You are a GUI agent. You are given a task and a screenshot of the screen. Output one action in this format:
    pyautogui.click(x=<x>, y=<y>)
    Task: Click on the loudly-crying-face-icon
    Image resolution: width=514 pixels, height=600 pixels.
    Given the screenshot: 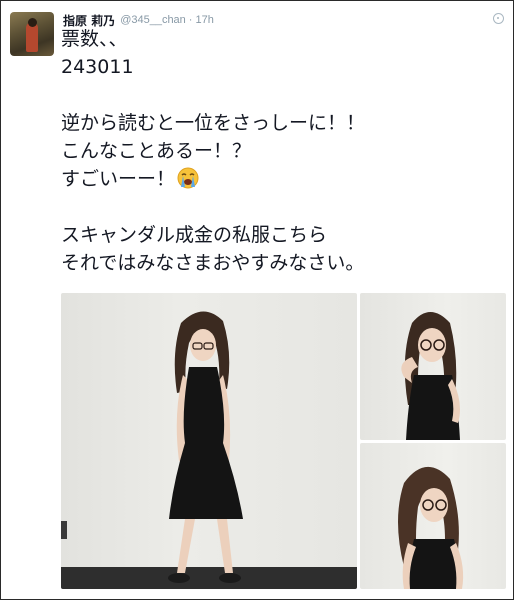 What is the action you would take?
    pyautogui.click(x=188, y=178)
    